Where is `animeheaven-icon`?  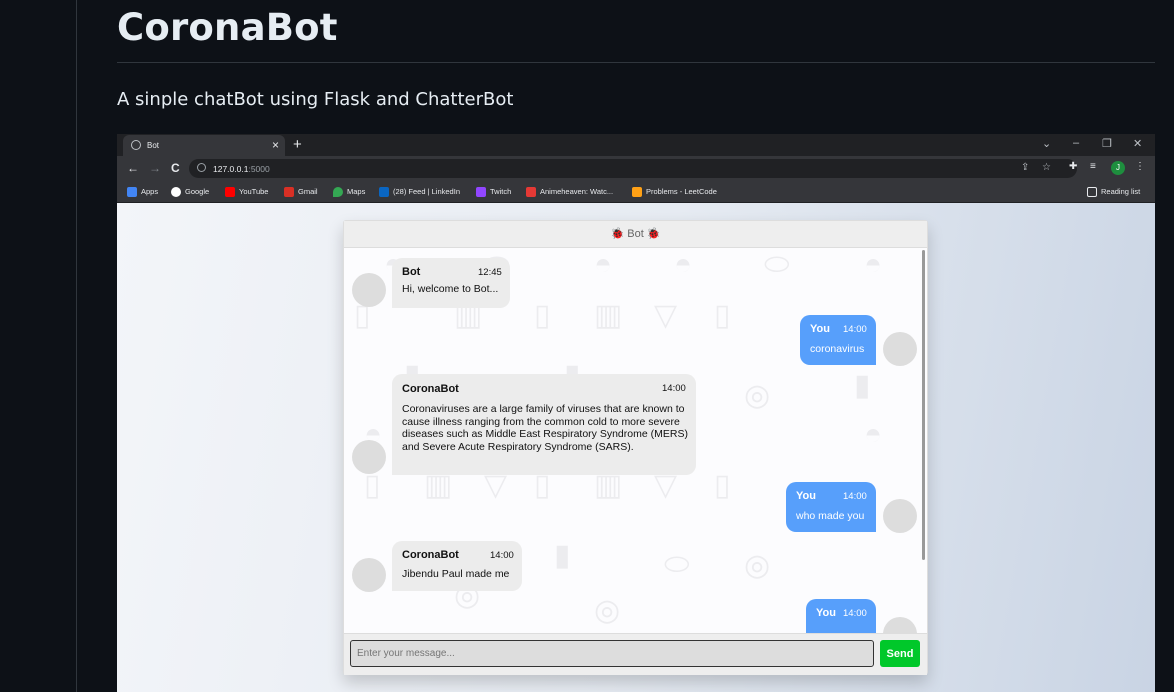 animeheaven-icon is located at coordinates (531, 192).